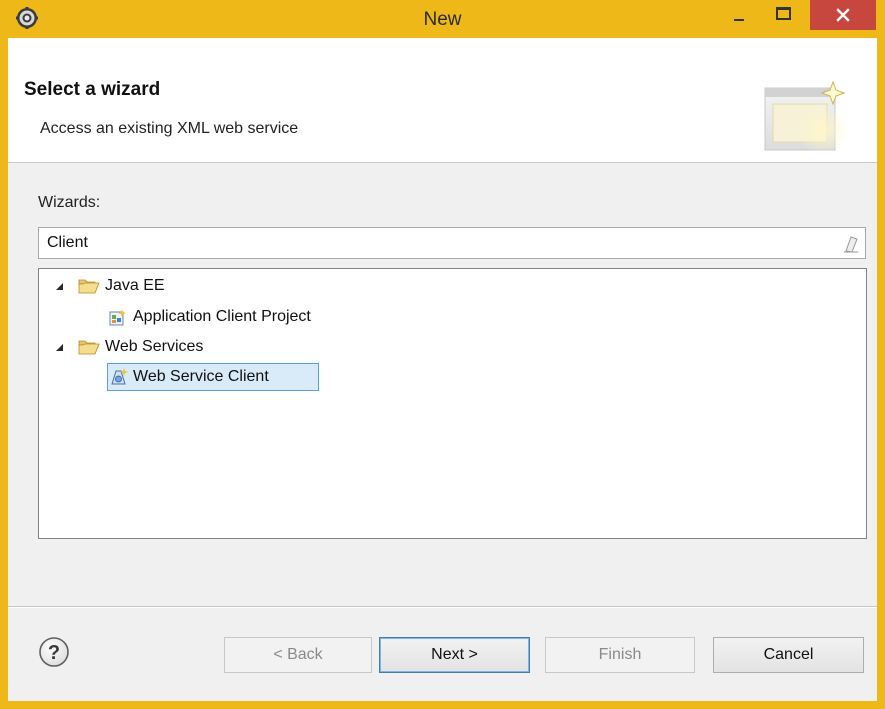  I want to click on back-button: < Back, so click(298, 655).